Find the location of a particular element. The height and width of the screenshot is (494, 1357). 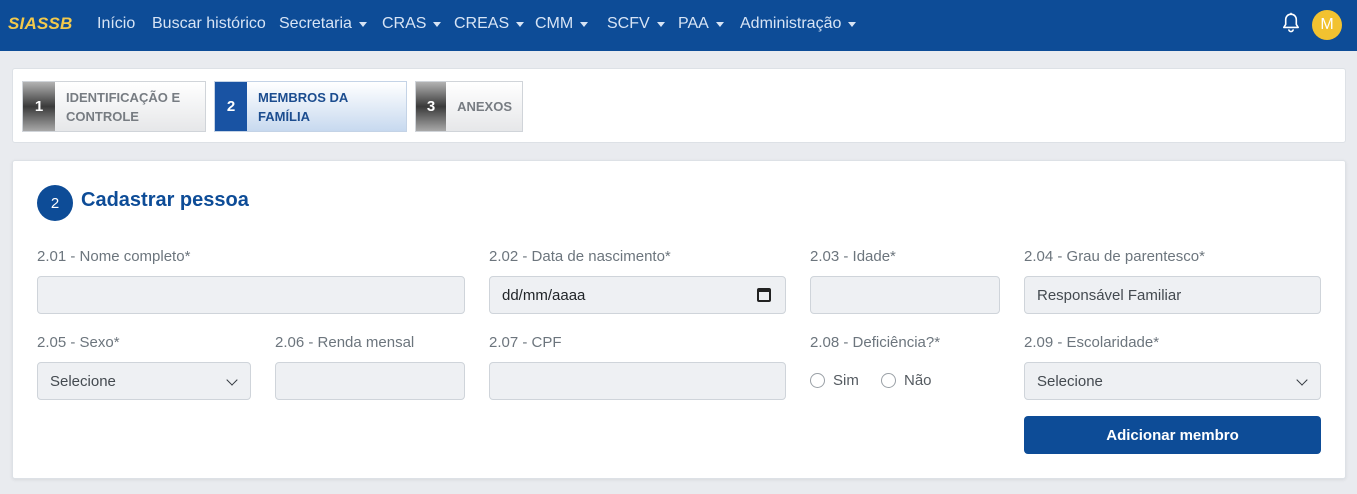

nav-paa-label: PAA is located at coordinates (693, 23).